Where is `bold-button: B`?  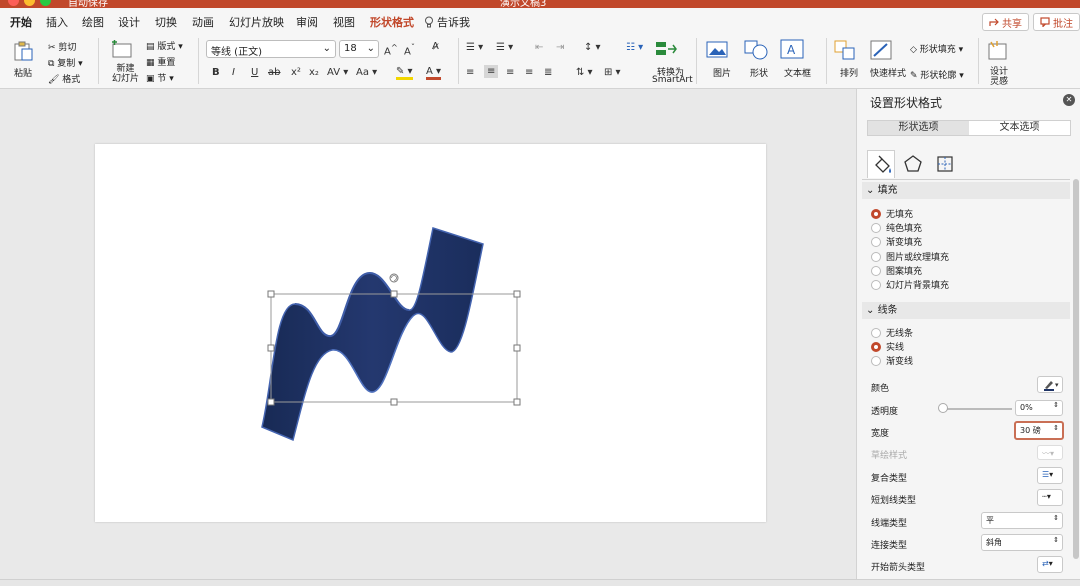 bold-button: B is located at coordinates (216, 72).